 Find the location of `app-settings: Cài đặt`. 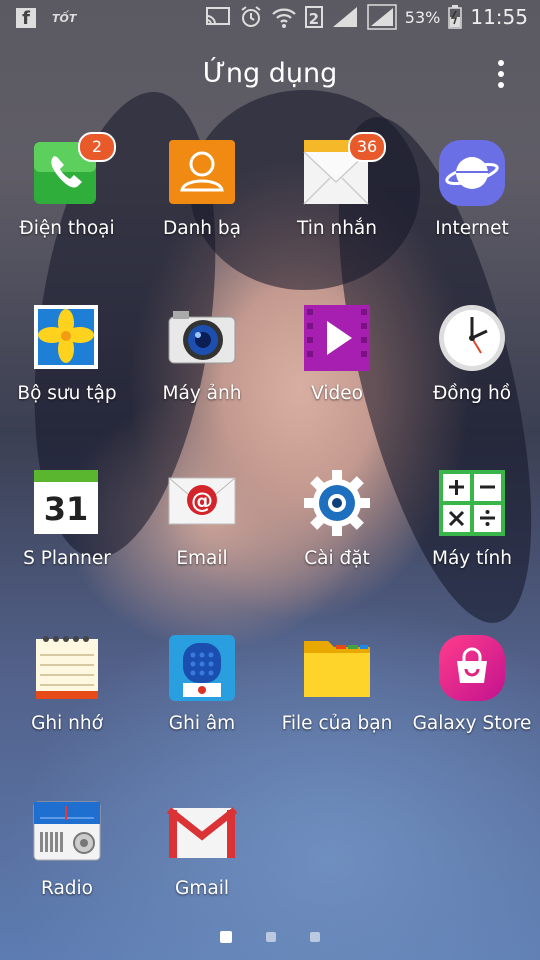

app-settings: Cài đặt is located at coordinates (337, 518).